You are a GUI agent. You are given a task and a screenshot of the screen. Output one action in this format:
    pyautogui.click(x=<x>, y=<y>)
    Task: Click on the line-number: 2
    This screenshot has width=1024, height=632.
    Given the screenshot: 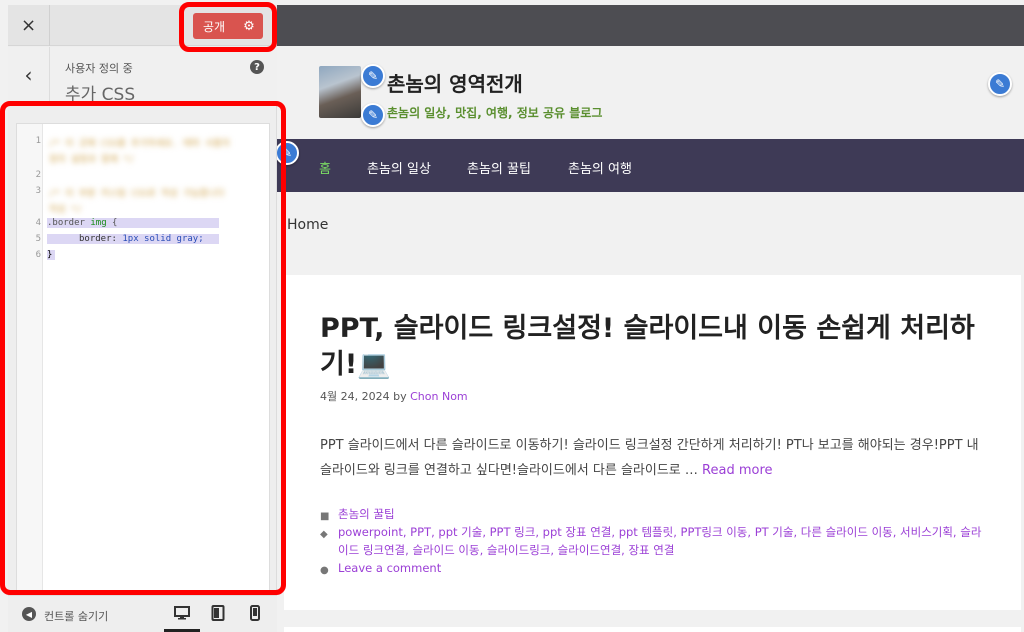 What is the action you would take?
    pyautogui.click(x=38, y=175)
    